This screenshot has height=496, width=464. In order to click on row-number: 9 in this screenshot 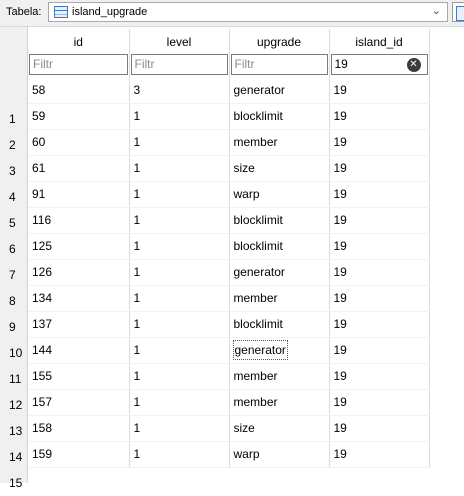, I will do `click(14, 327)`.